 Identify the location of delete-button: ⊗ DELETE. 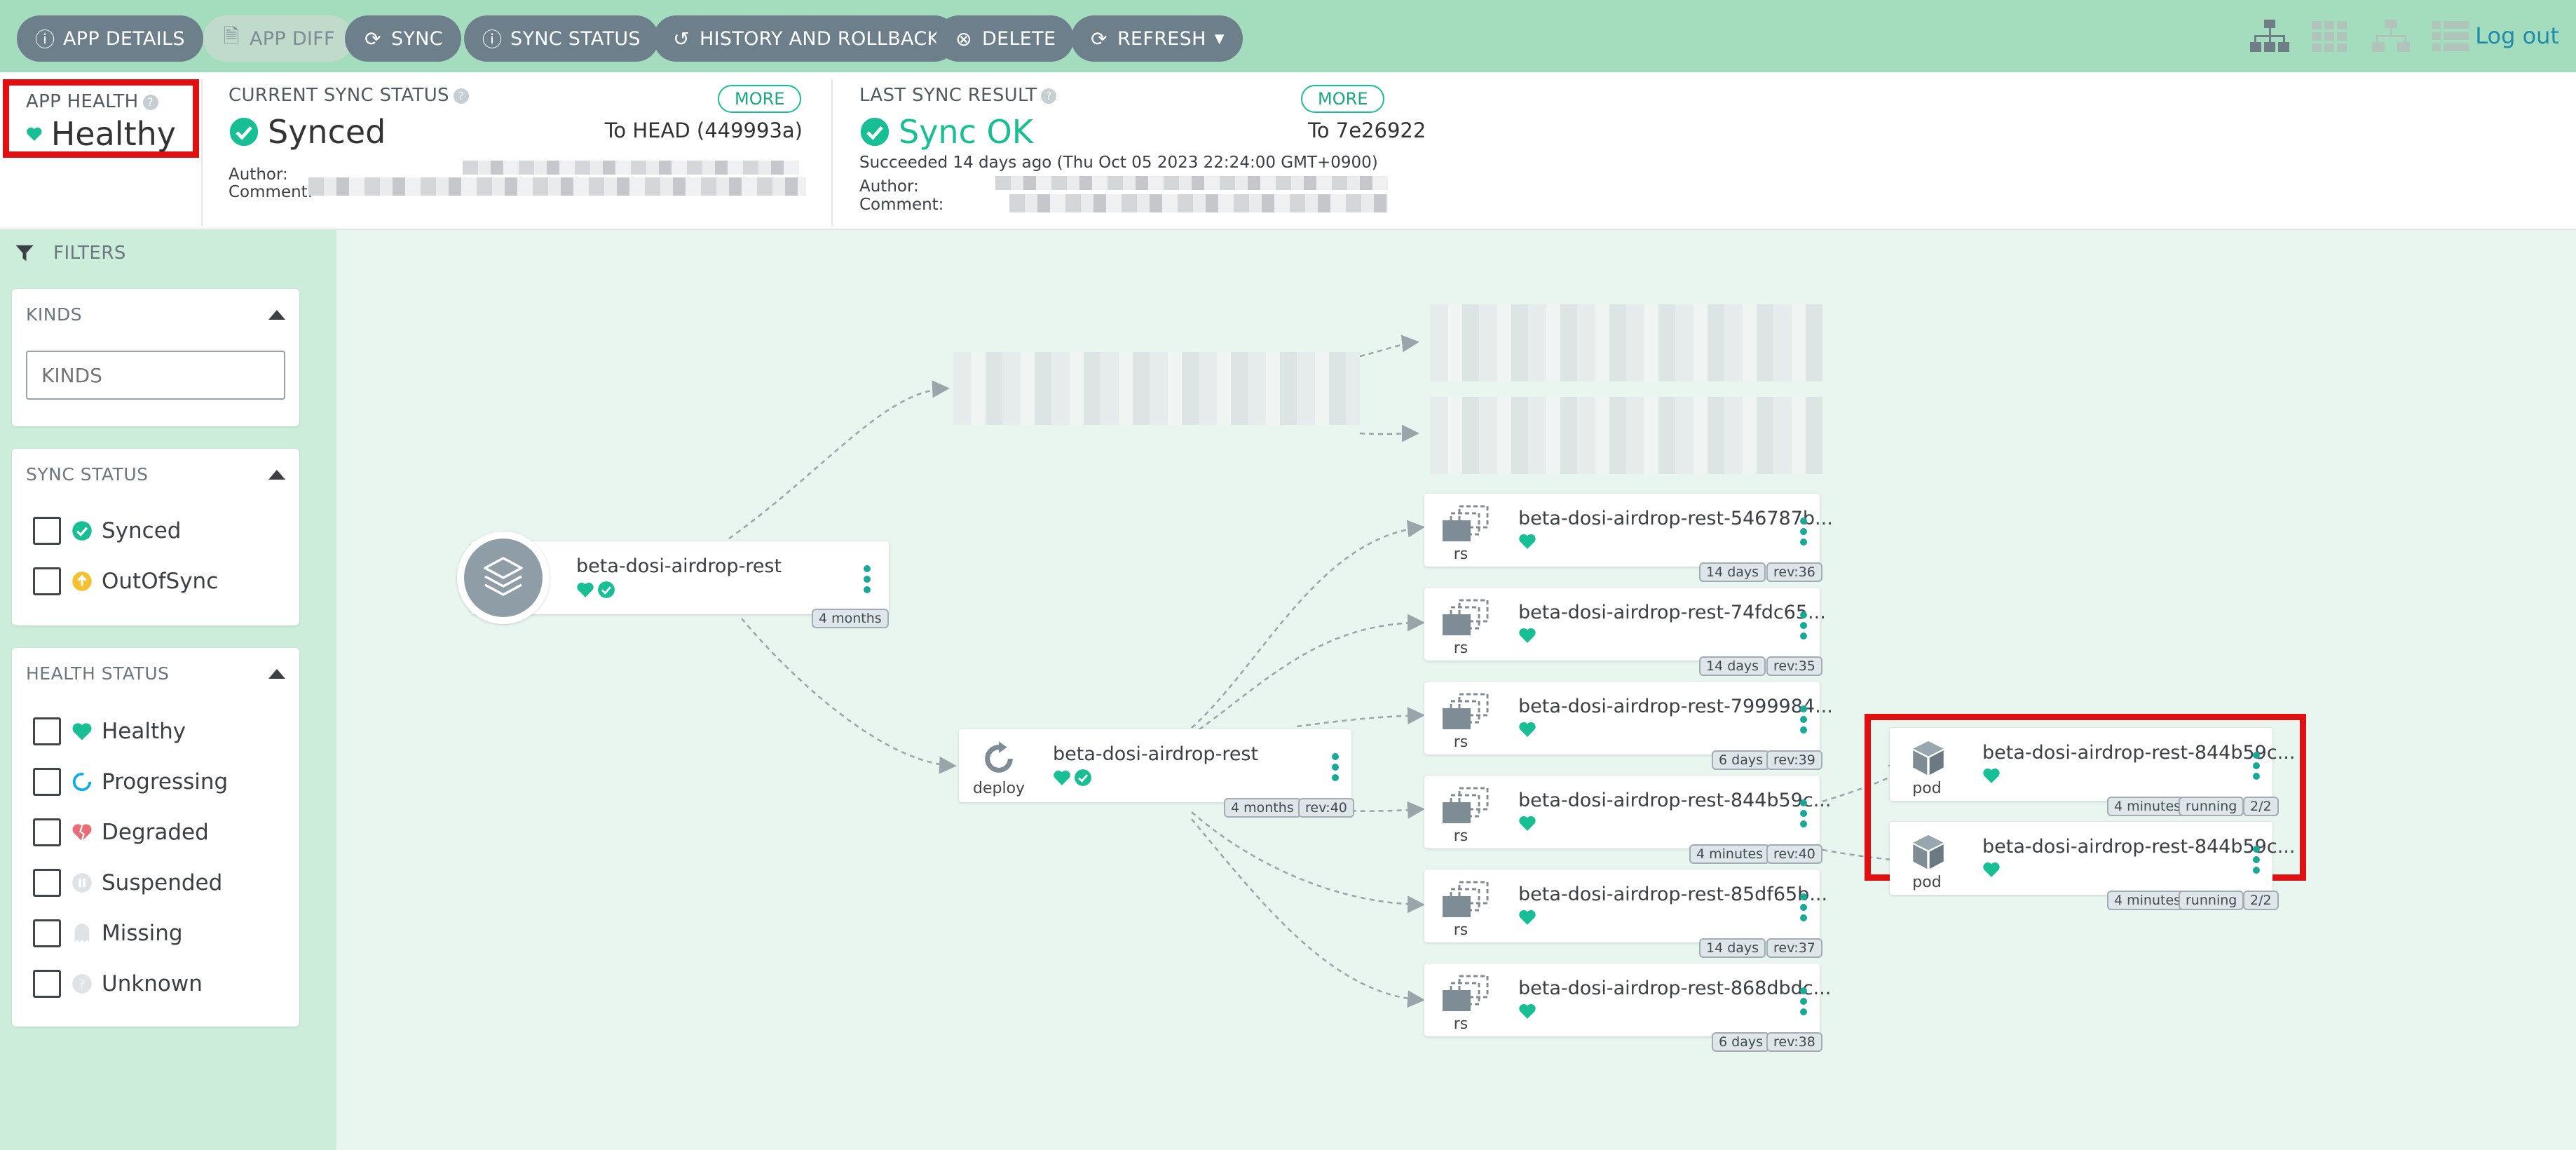
(1005, 38).